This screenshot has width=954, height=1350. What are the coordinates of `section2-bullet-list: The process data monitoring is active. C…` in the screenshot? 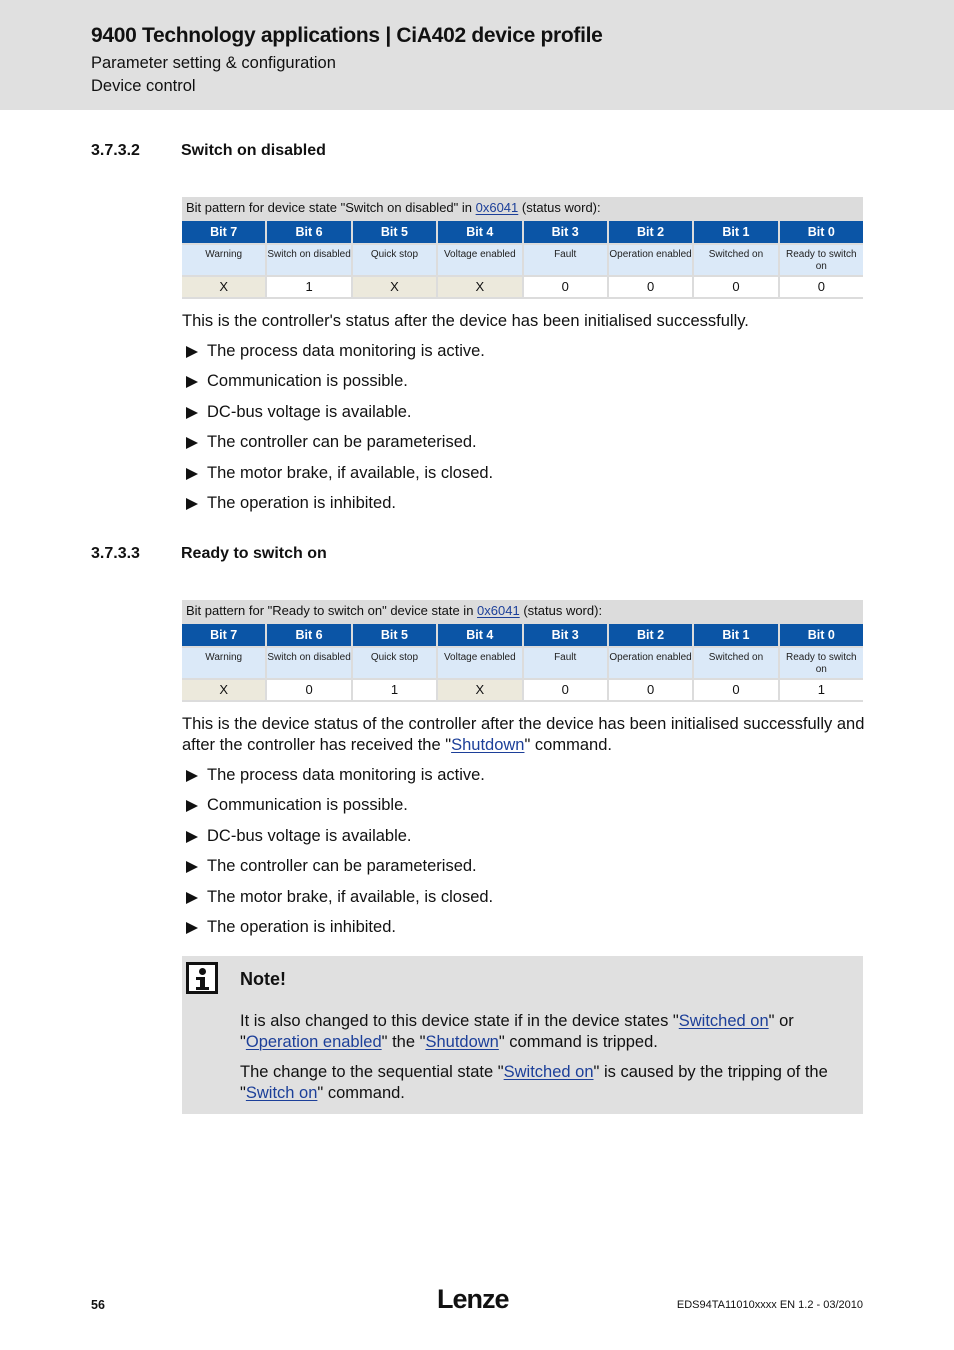 It's located at (339, 857).